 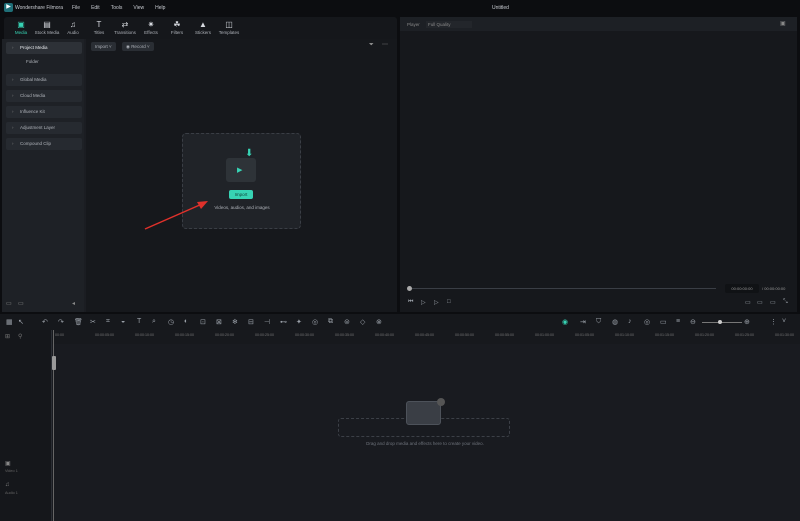 What do you see at coordinates (423, 302) in the screenshot?
I see `play-frame-icon: ▷` at bounding box center [423, 302].